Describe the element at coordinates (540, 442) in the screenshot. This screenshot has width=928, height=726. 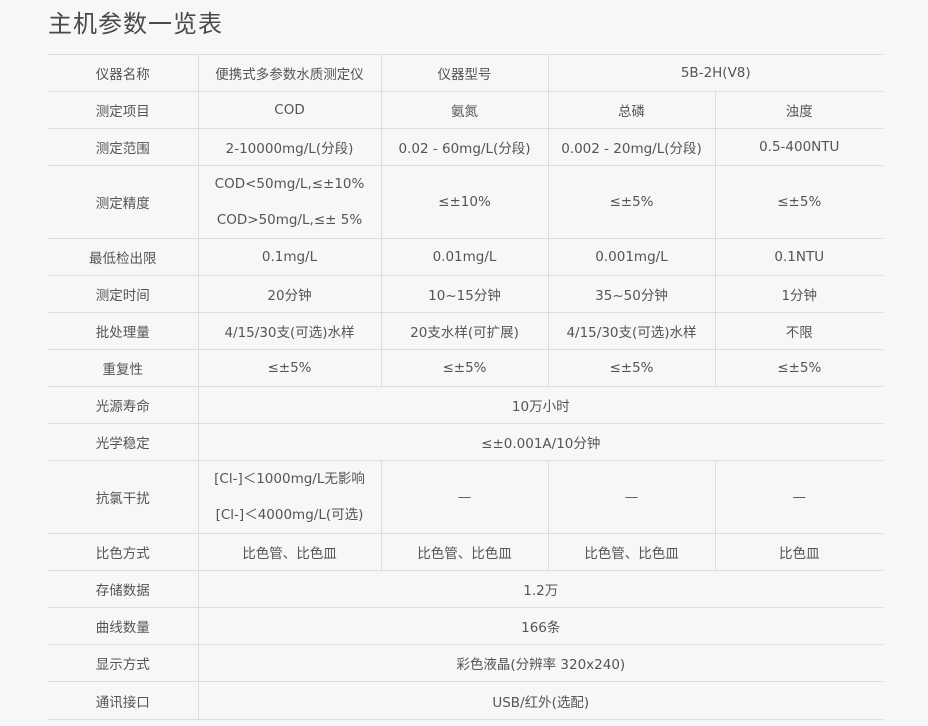
I see `table-cell: ≤±0.001A/10分钟` at that location.